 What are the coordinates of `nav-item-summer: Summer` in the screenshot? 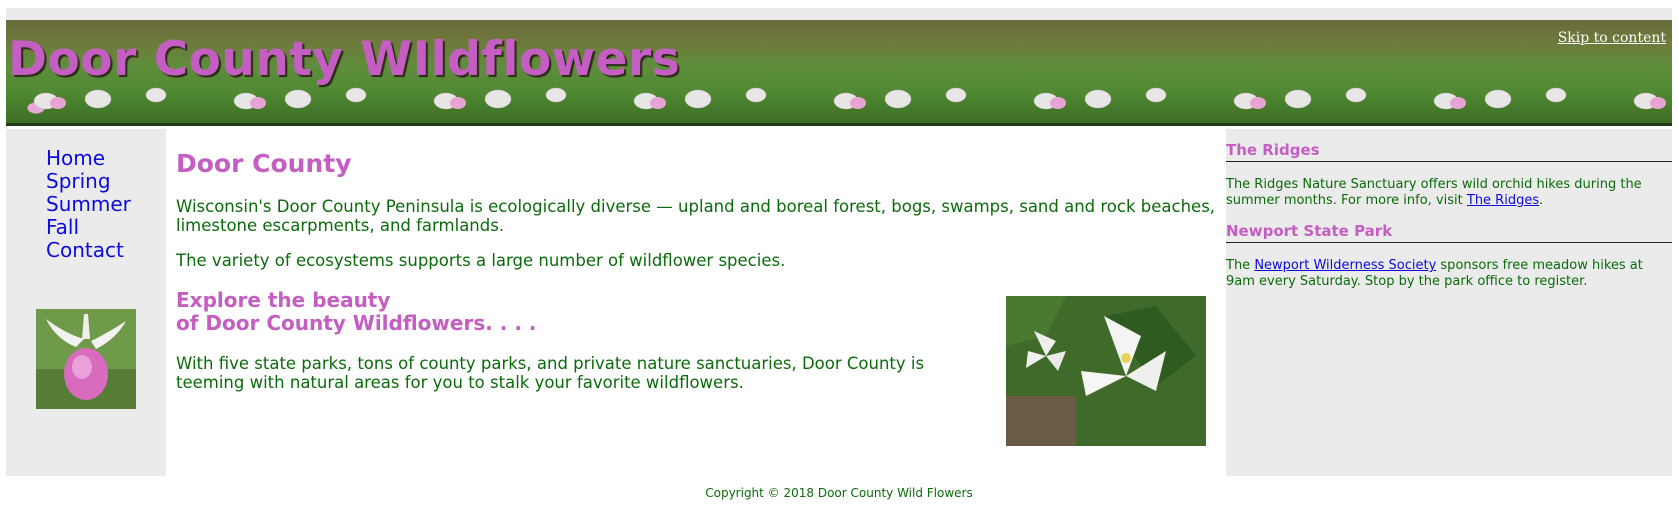 It's located at (88, 204).